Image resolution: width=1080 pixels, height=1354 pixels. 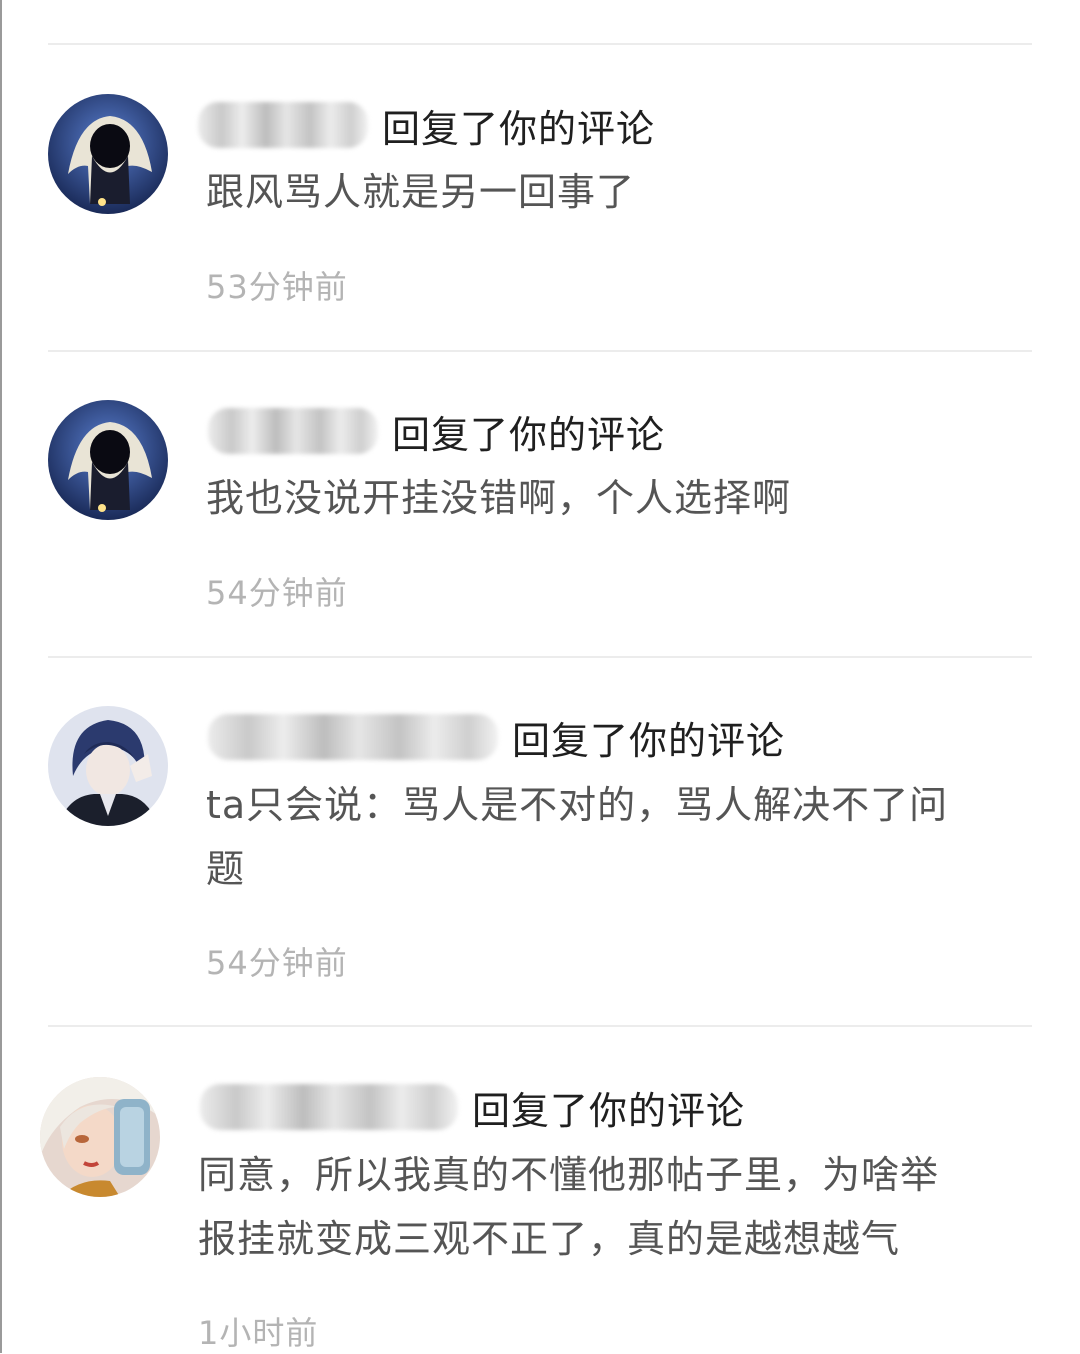 What do you see at coordinates (568, 1207) in the screenshot?
I see `comment-content: 同意，所以我真的不懂他那帖子里，为啥举 报挂就变成三观不正了，真的是越想越气` at bounding box center [568, 1207].